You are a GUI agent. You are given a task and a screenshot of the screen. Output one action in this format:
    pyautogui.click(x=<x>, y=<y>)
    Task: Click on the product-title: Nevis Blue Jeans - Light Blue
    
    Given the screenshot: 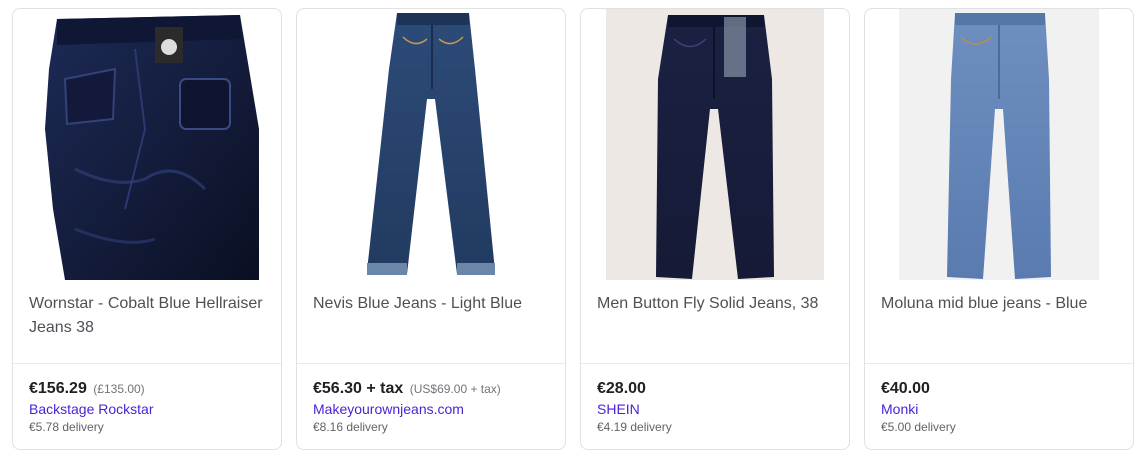 What is the action you would take?
    pyautogui.click(x=431, y=304)
    